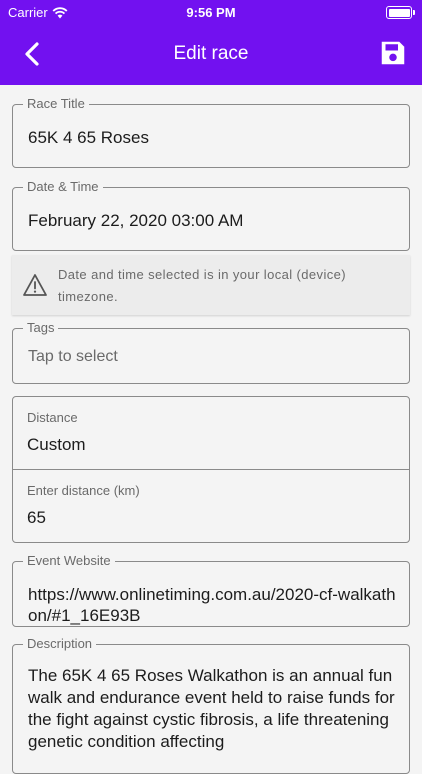 The width and height of the screenshot is (422, 774). What do you see at coordinates (88, 137) in the screenshot?
I see `race-title-value: 65K 4 65 Roses` at bounding box center [88, 137].